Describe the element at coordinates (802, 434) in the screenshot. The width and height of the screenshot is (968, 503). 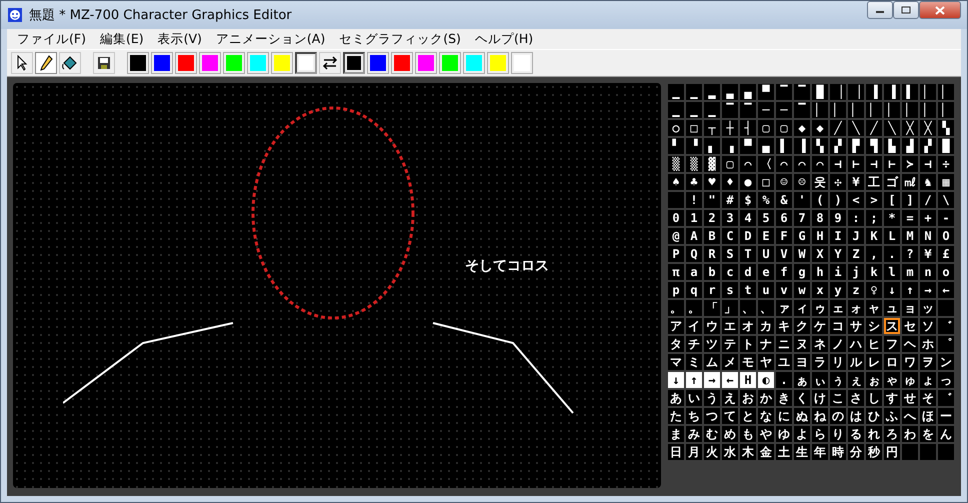
I see `character-tile: よ` at that location.